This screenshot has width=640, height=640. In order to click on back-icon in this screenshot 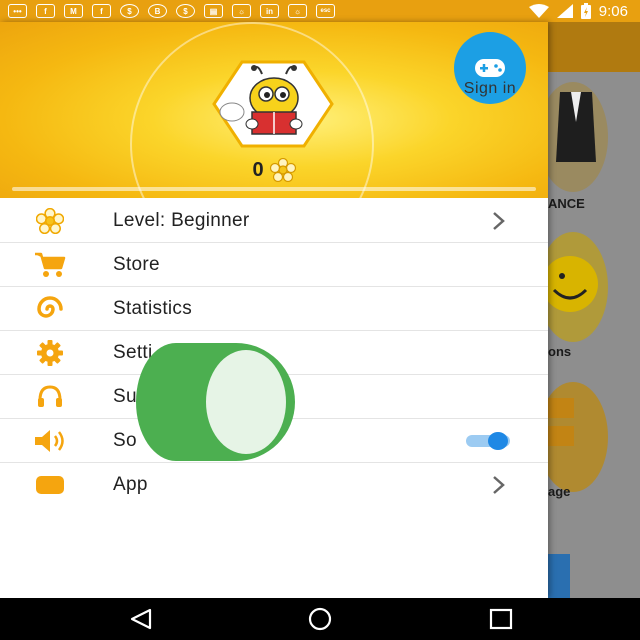, I will do `click(141, 619)`.